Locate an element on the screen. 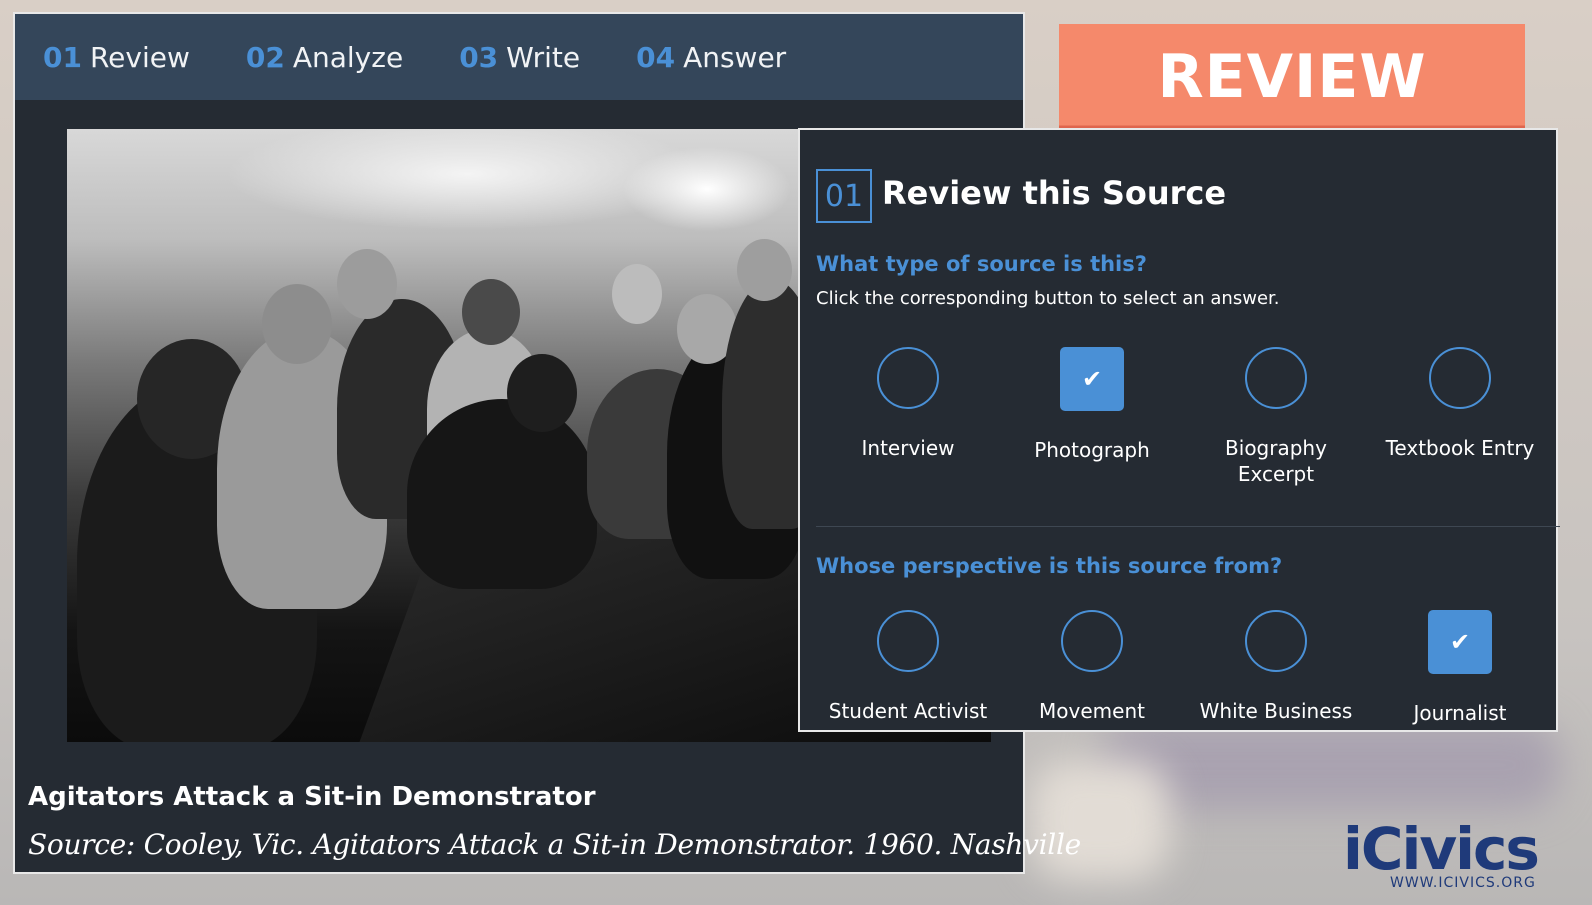 This screenshot has width=1592, height=905. option-biography-excerpt: Biography Excerpt is located at coordinates (1276, 417).